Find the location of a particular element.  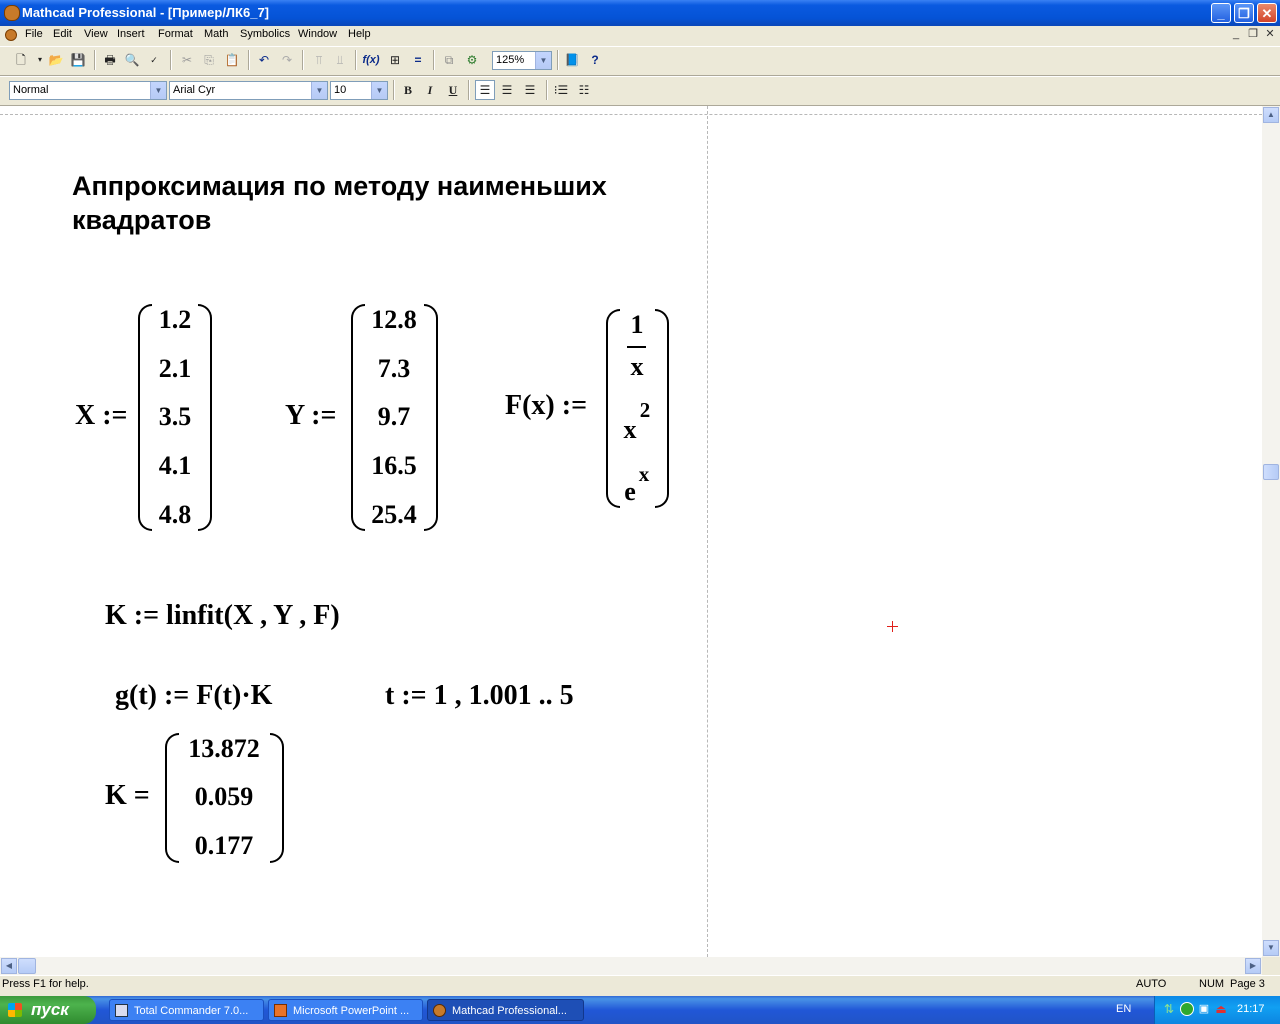

network-icon: ⇅ is located at coordinates (1169, 1009).